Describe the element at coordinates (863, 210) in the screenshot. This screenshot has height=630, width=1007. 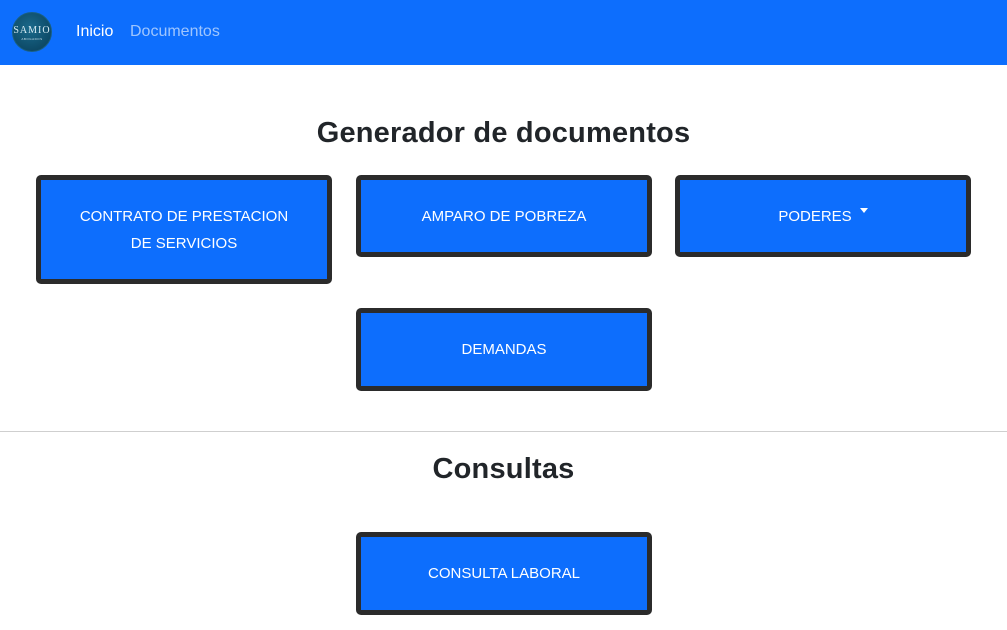
I see `caret-down-icon` at that location.